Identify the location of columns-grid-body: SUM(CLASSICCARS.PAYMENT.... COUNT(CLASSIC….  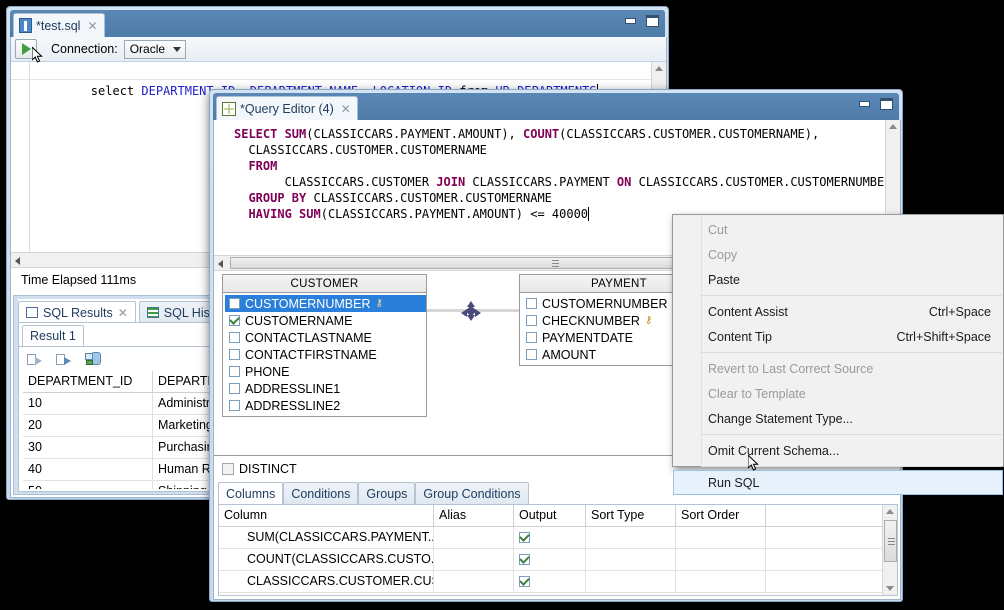
(551, 560).